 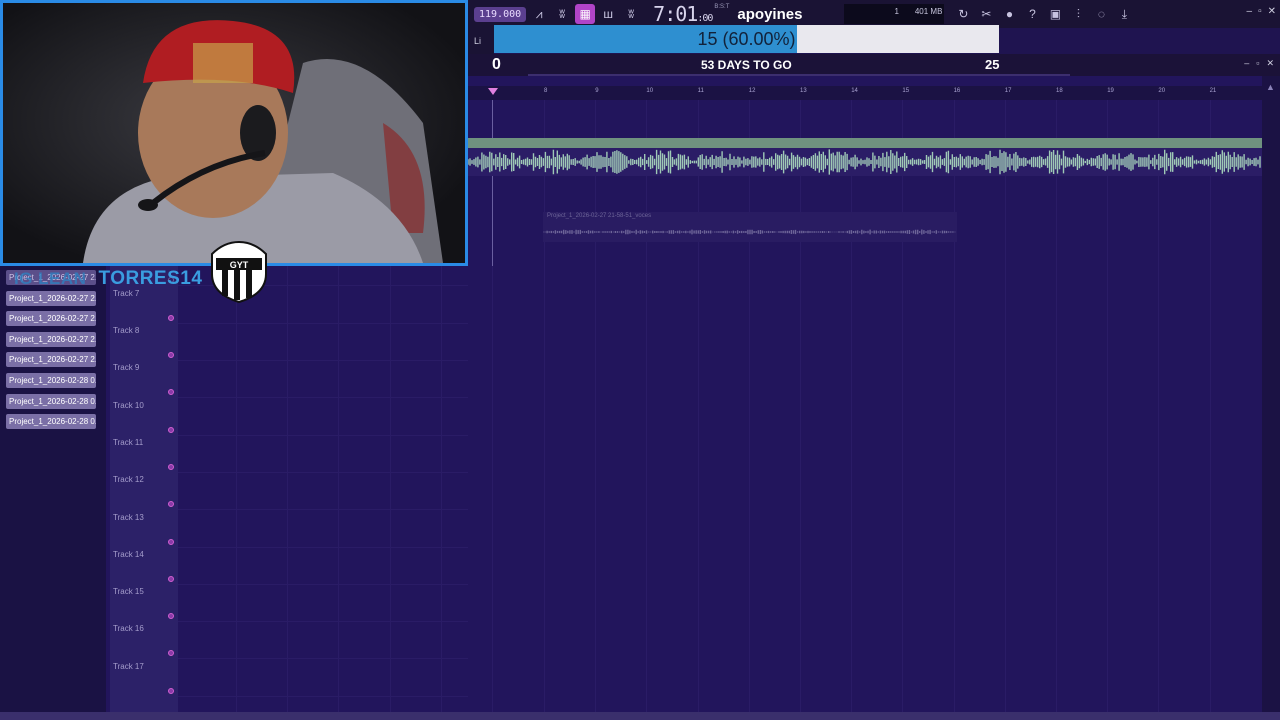 I want to click on track-name: Track 17, so click(x=128, y=666).